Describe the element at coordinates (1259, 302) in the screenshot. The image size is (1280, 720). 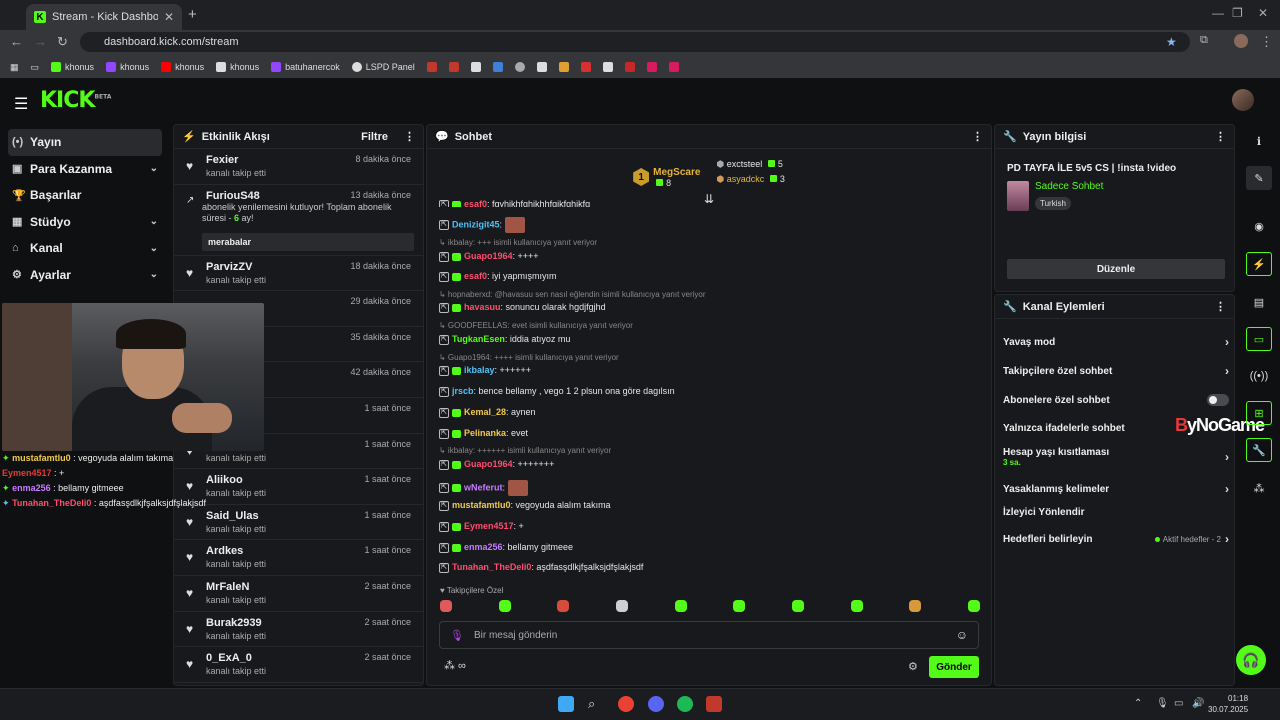
I see `clipboard-icon: ▤` at that location.